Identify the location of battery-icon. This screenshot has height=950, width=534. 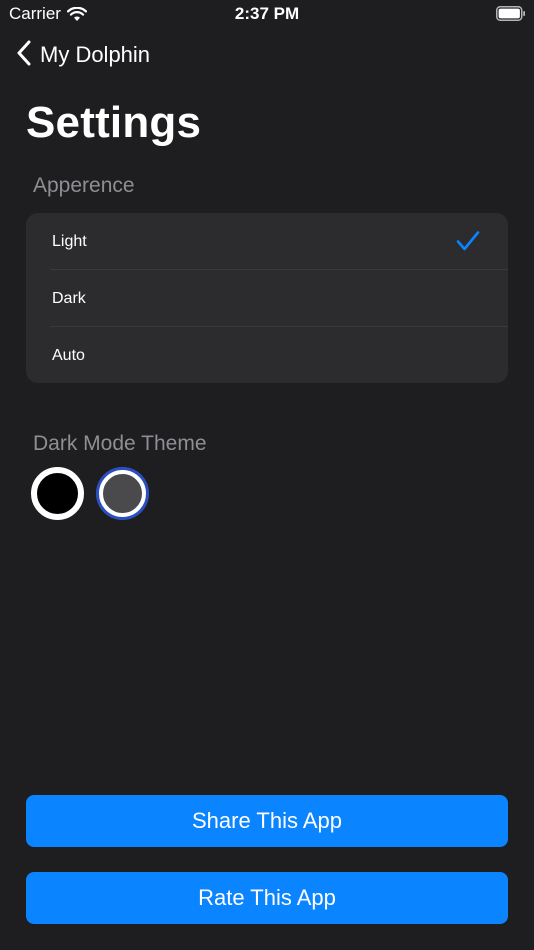
(511, 16).